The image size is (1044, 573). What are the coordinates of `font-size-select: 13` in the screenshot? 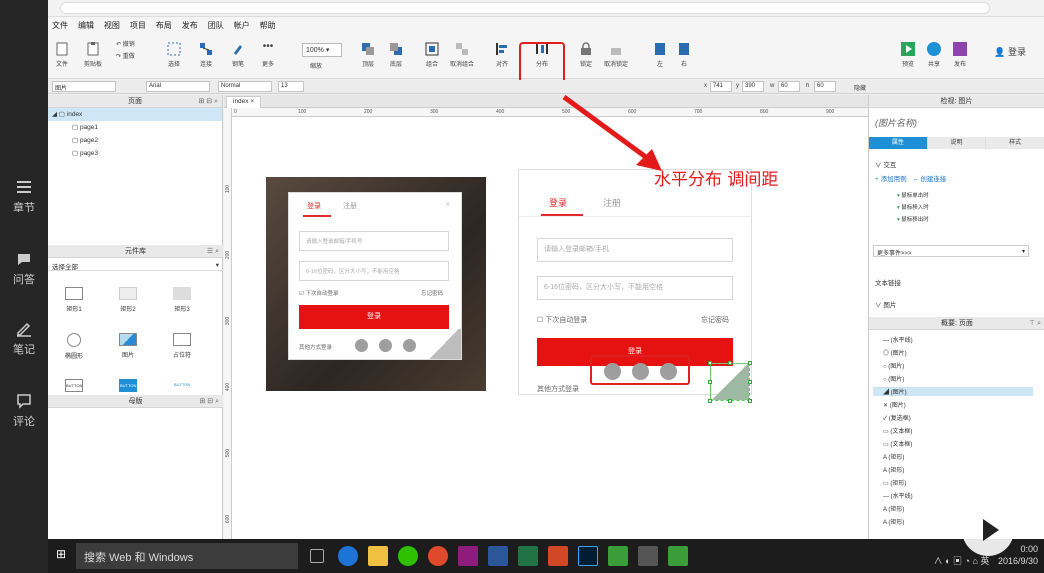 It's located at (291, 86).